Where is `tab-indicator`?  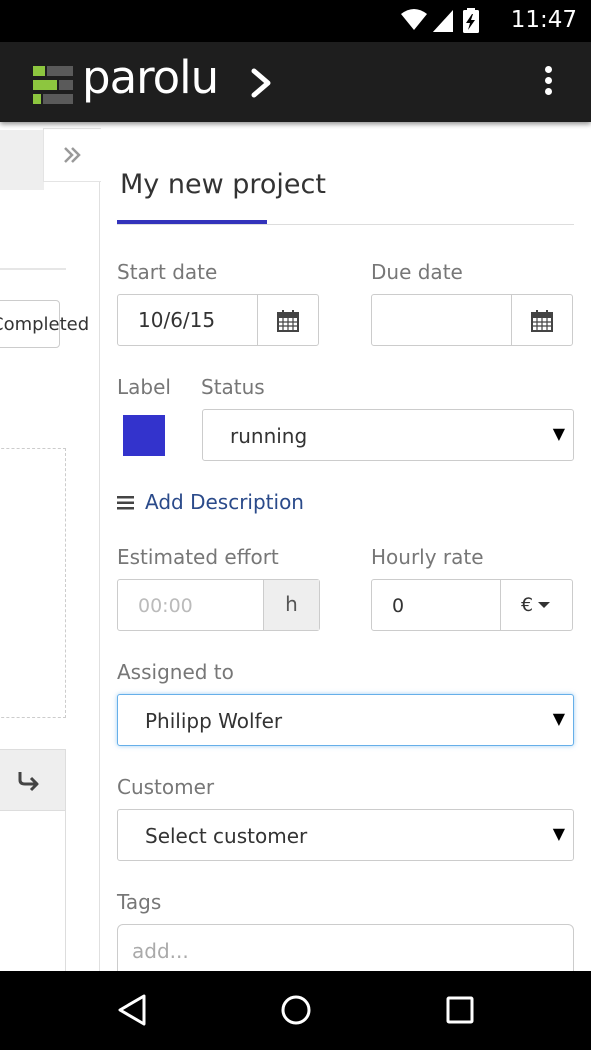 tab-indicator is located at coordinates (192, 222).